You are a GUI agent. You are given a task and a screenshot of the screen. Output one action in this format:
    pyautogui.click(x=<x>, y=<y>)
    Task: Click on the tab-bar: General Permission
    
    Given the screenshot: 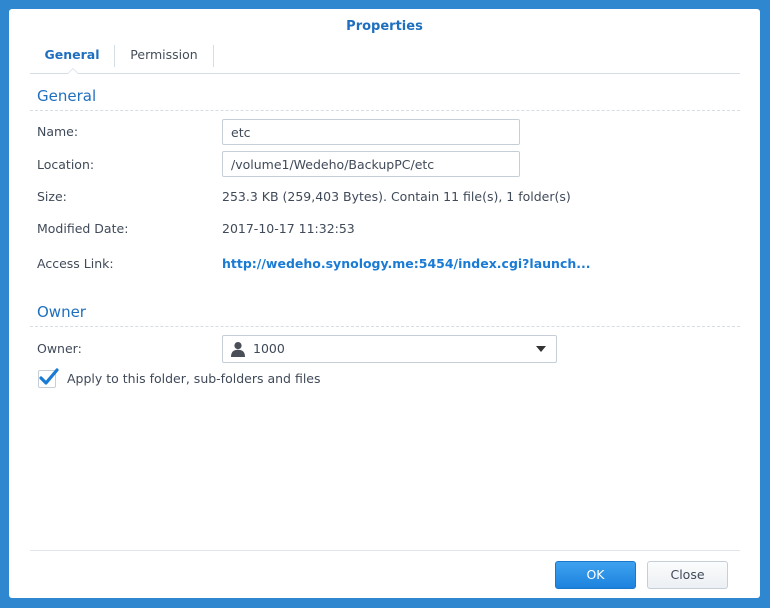 What is the action you would take?
    pyautogui.click(x=385, y=57)
    